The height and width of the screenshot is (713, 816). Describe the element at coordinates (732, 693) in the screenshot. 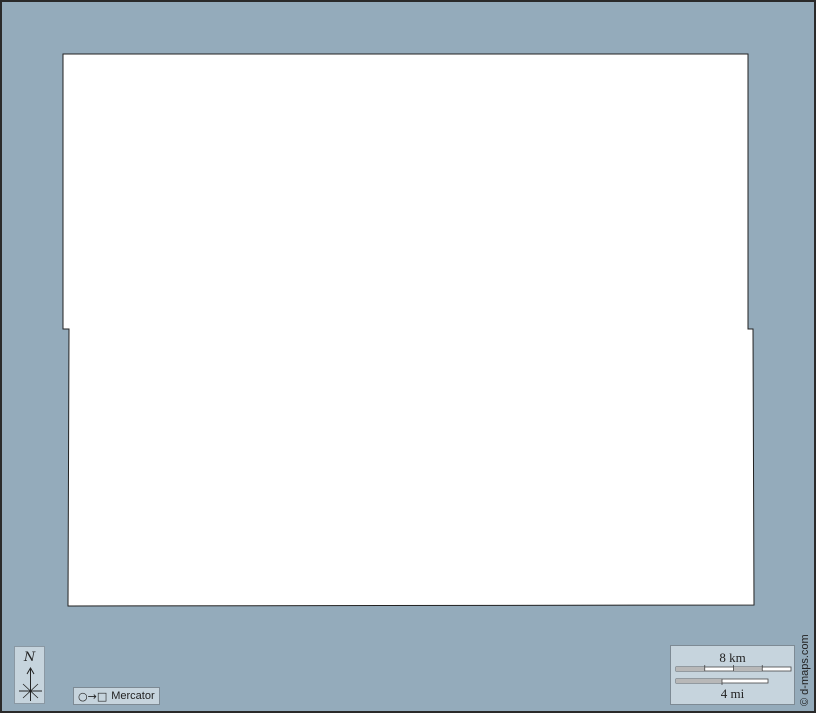

I see `scale-mi-label: 4 mi` at that location.